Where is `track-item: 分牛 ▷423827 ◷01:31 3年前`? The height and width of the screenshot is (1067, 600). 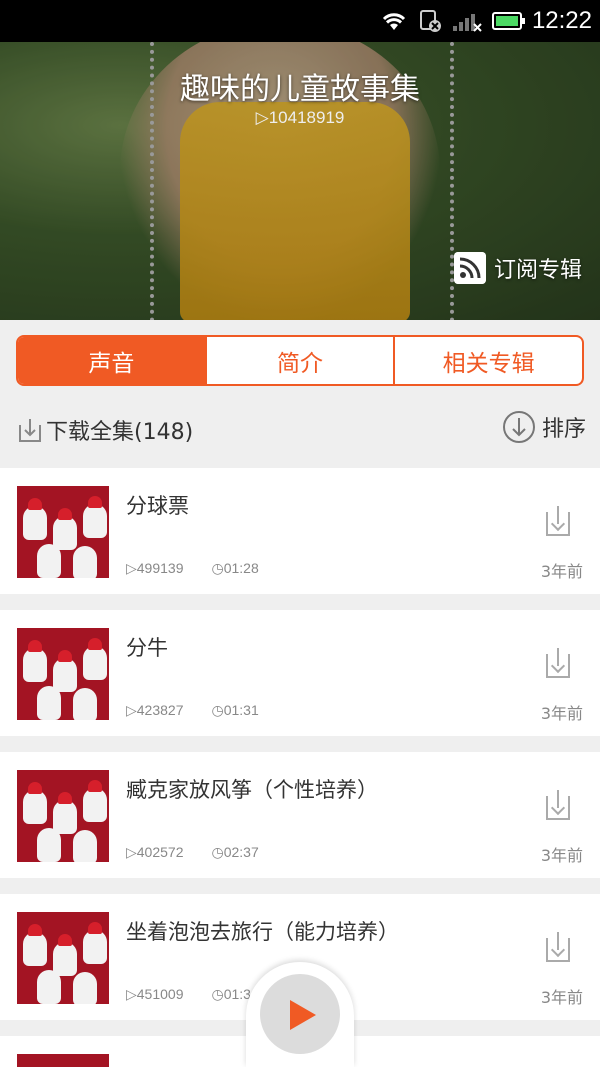
track-item: 分牛 ▷423827 ◷01:31 3年前 is located at coordinates (300, 673).